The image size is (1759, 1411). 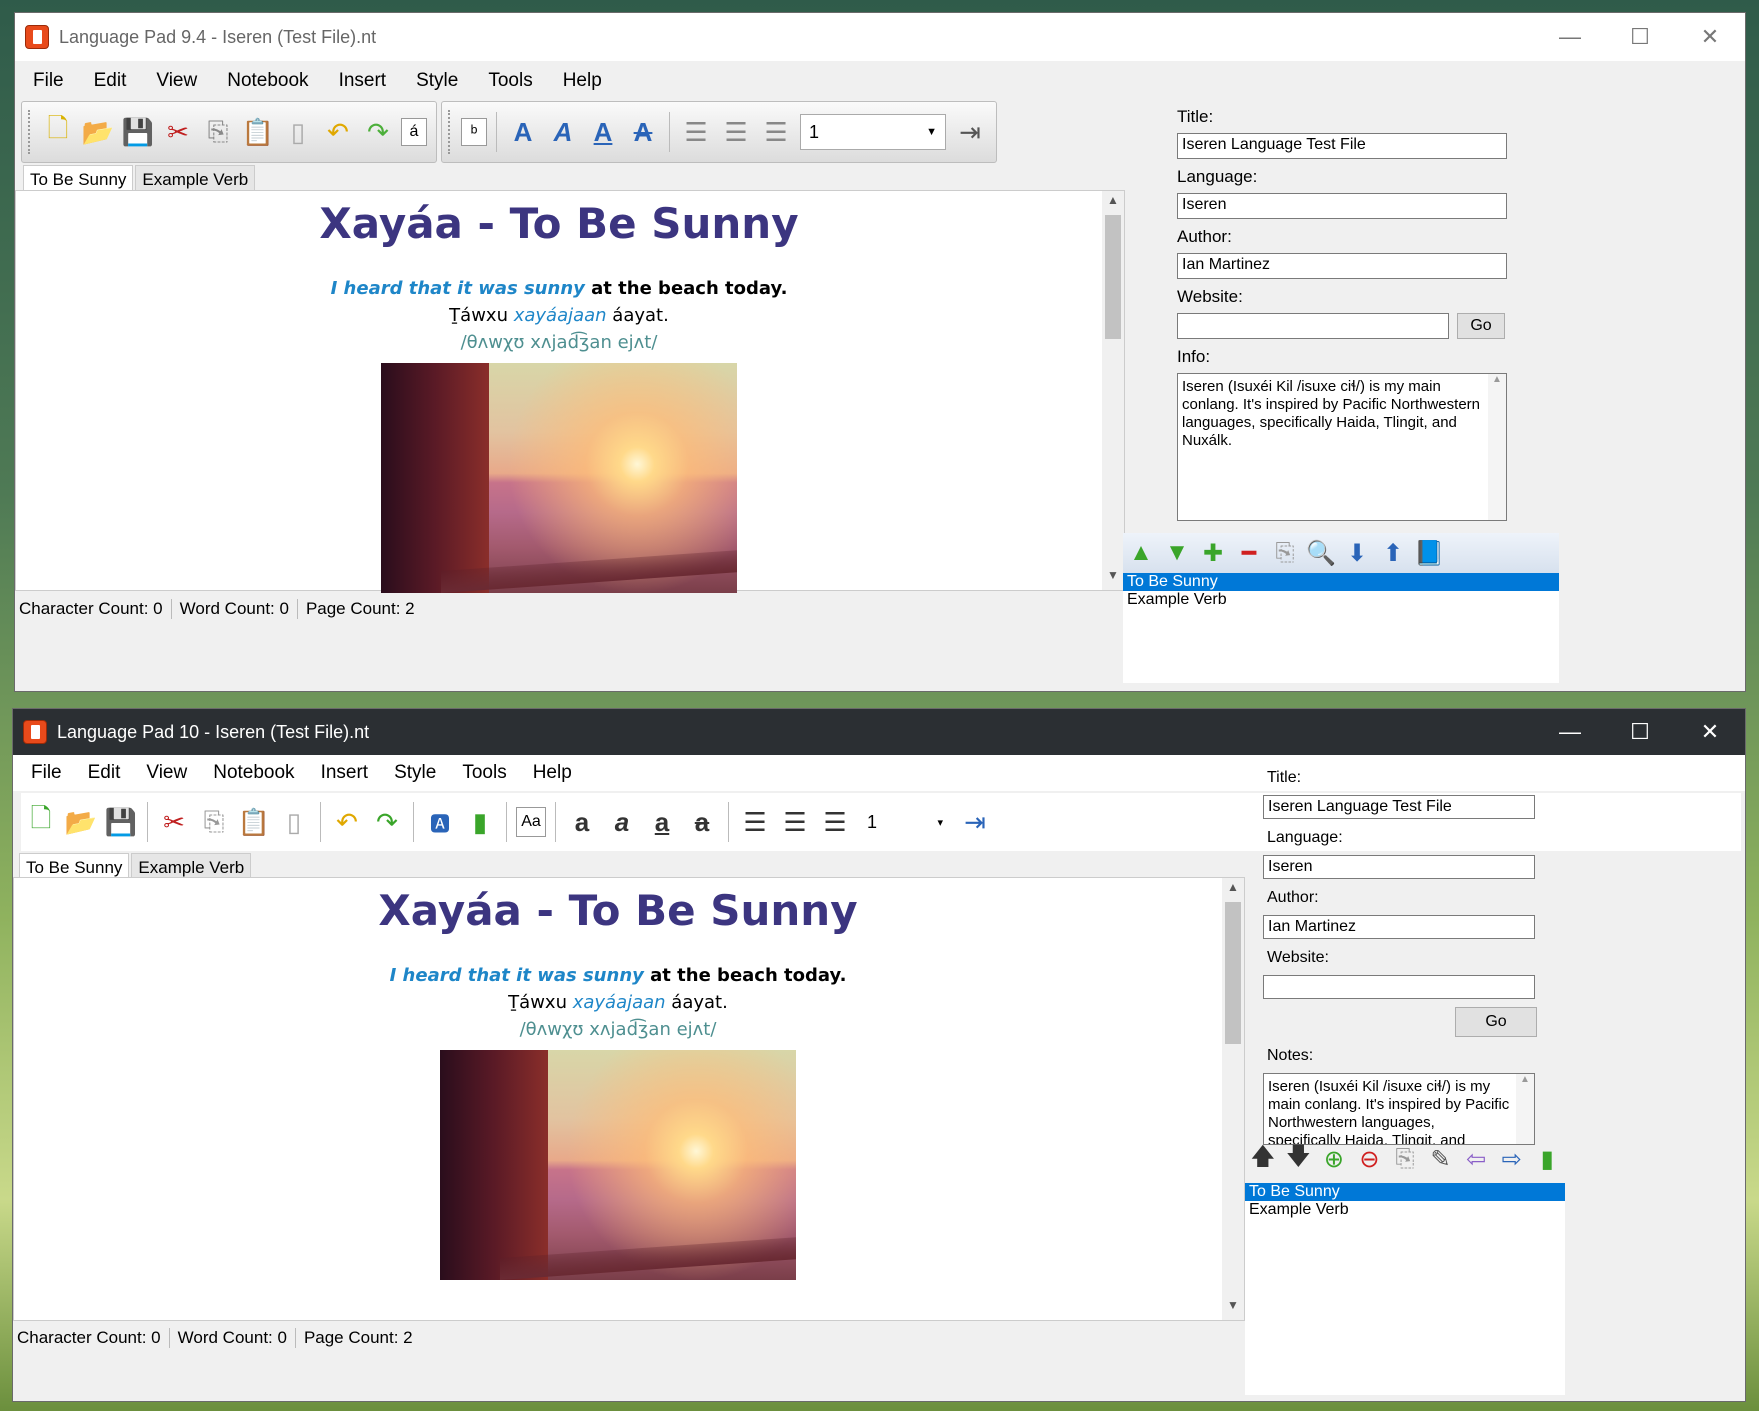 I want to click on font-regular-icon: a, so click(x=582, y=822).